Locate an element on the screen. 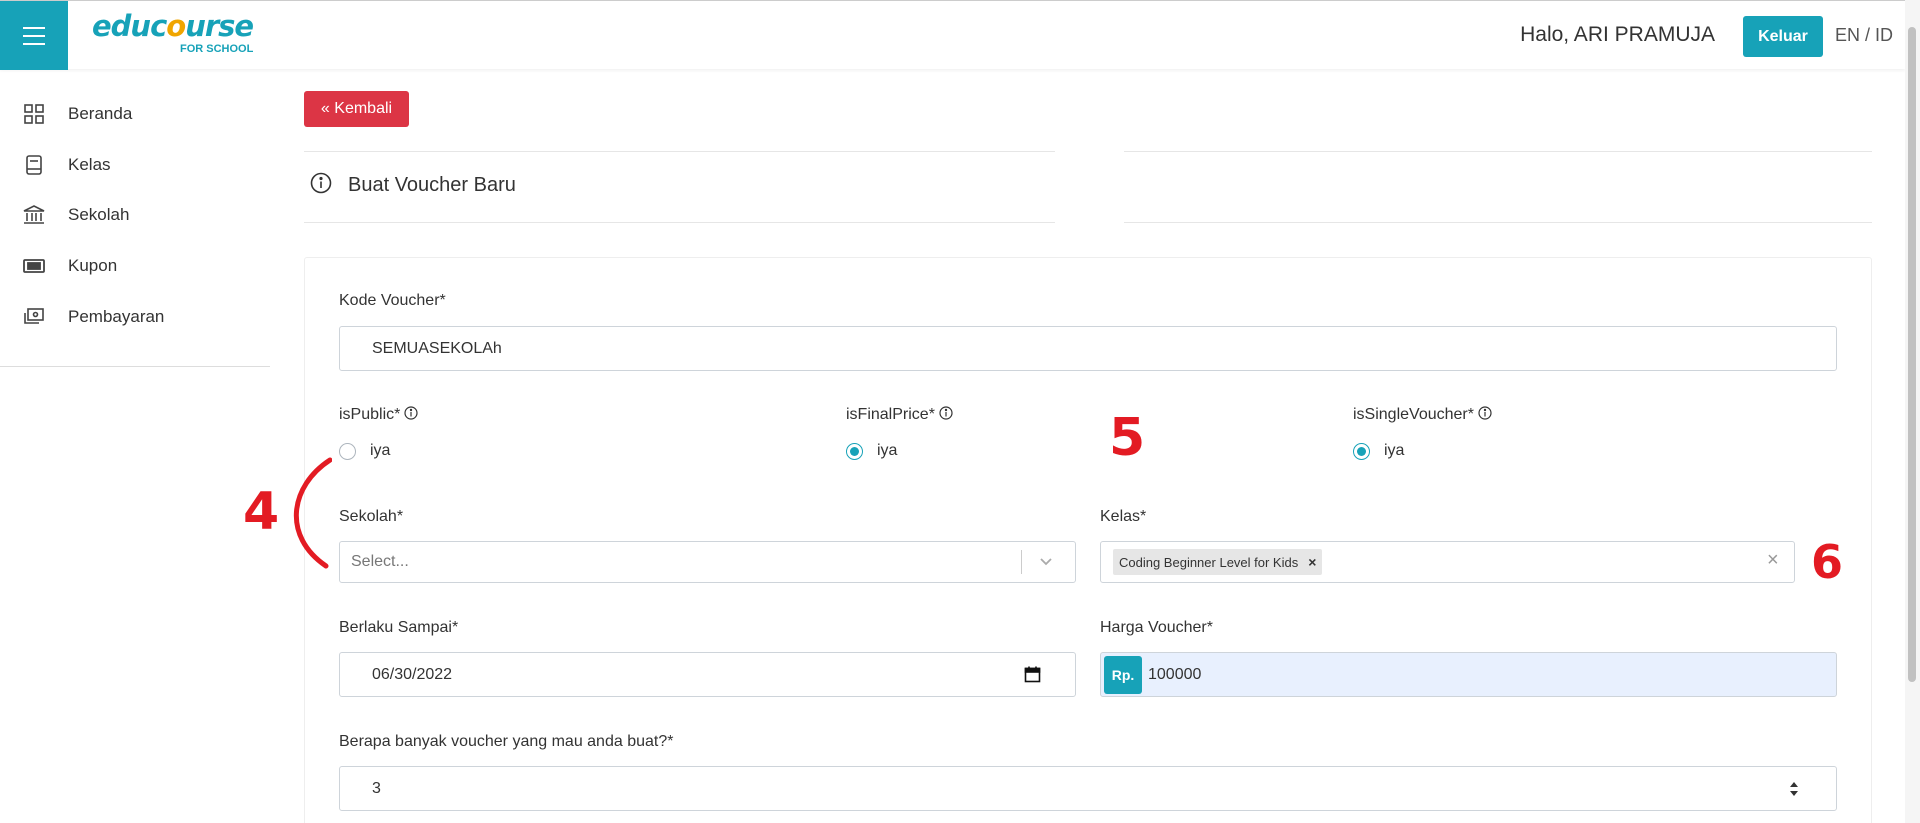 This screenshot has height=823, width=1920. chevron-down-icon is located at coordinates (1046, 563).